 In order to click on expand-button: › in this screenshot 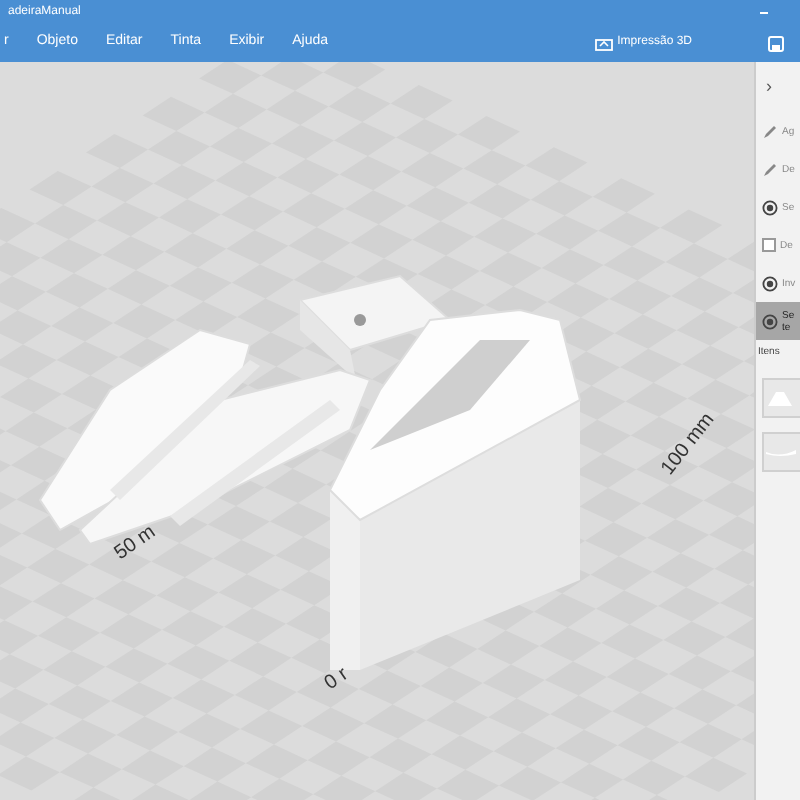, I will do `click(778, 88)`.